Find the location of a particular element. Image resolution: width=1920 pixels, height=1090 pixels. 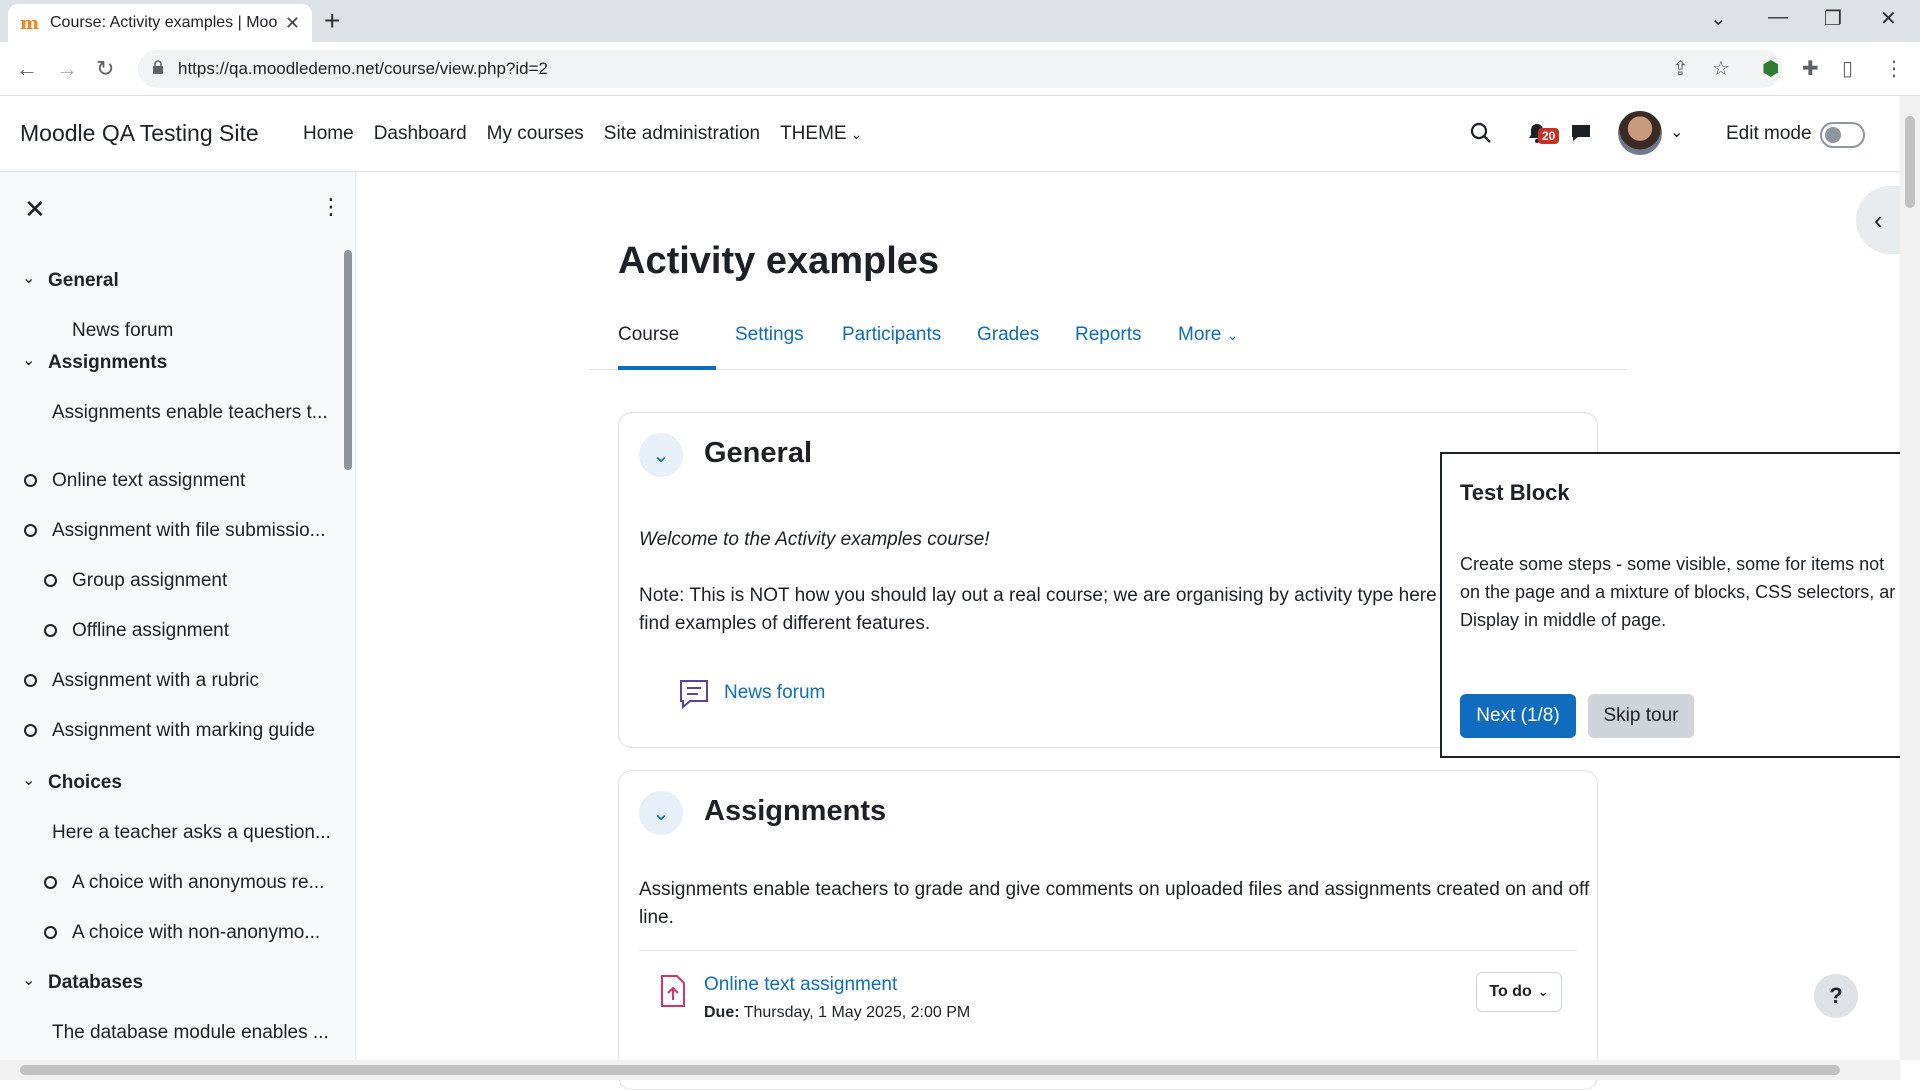

online-text-assignment-link: Online text assignment is located at coordinates (800, 985).